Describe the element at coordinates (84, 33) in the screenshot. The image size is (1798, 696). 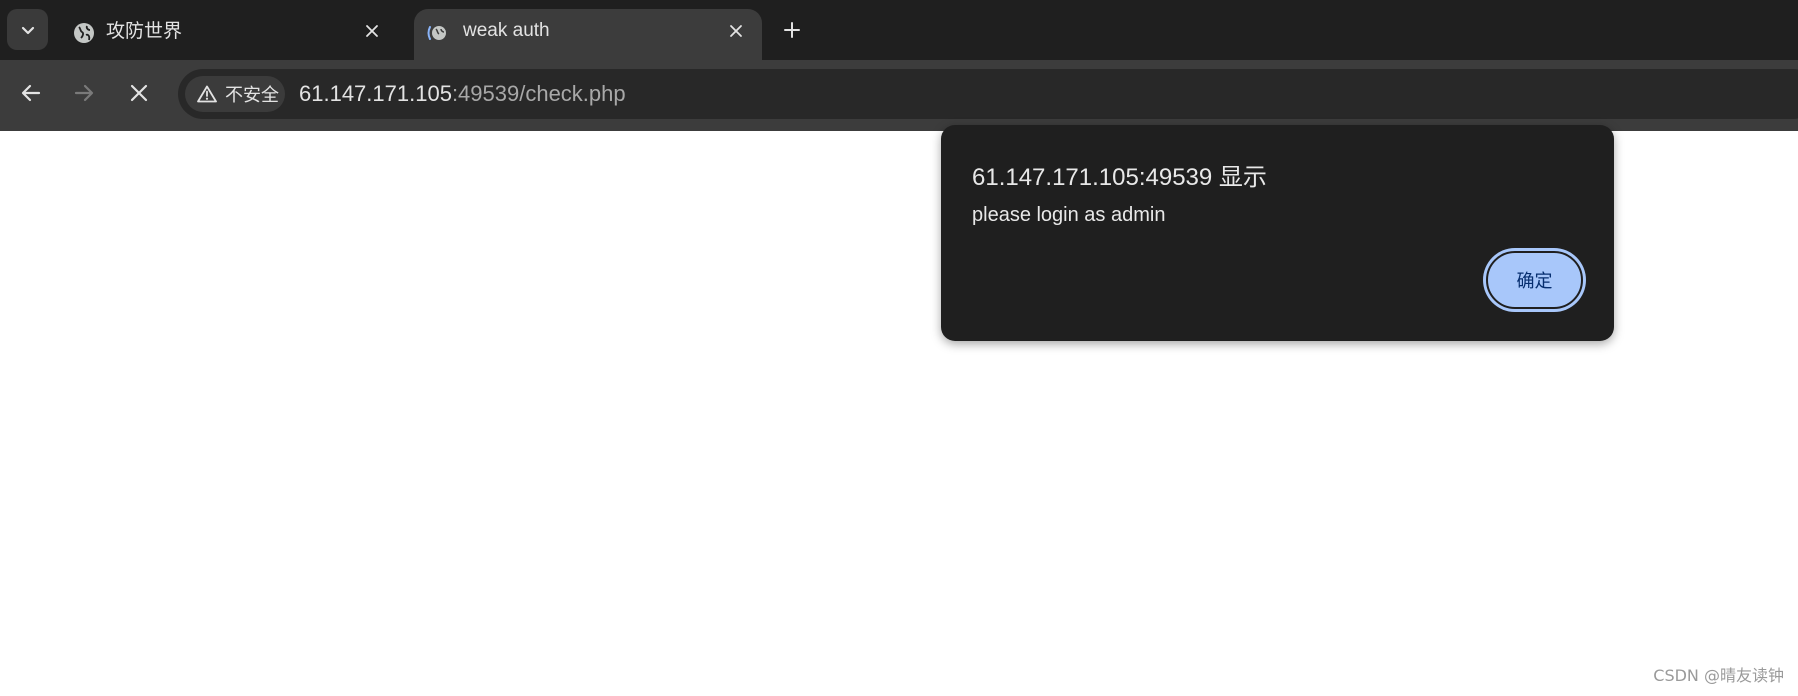
I see `globe-icon` at that location.